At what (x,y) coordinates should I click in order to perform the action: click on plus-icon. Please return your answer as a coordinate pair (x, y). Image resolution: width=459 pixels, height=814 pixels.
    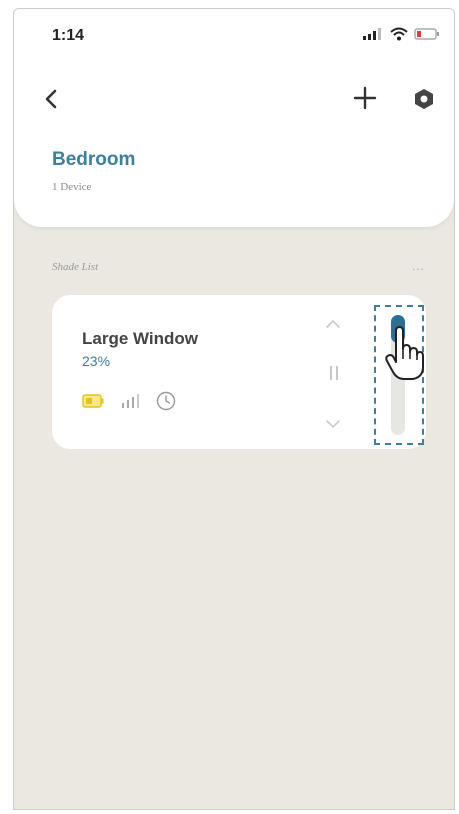
    Looking at the image, I should click on (365, 98).